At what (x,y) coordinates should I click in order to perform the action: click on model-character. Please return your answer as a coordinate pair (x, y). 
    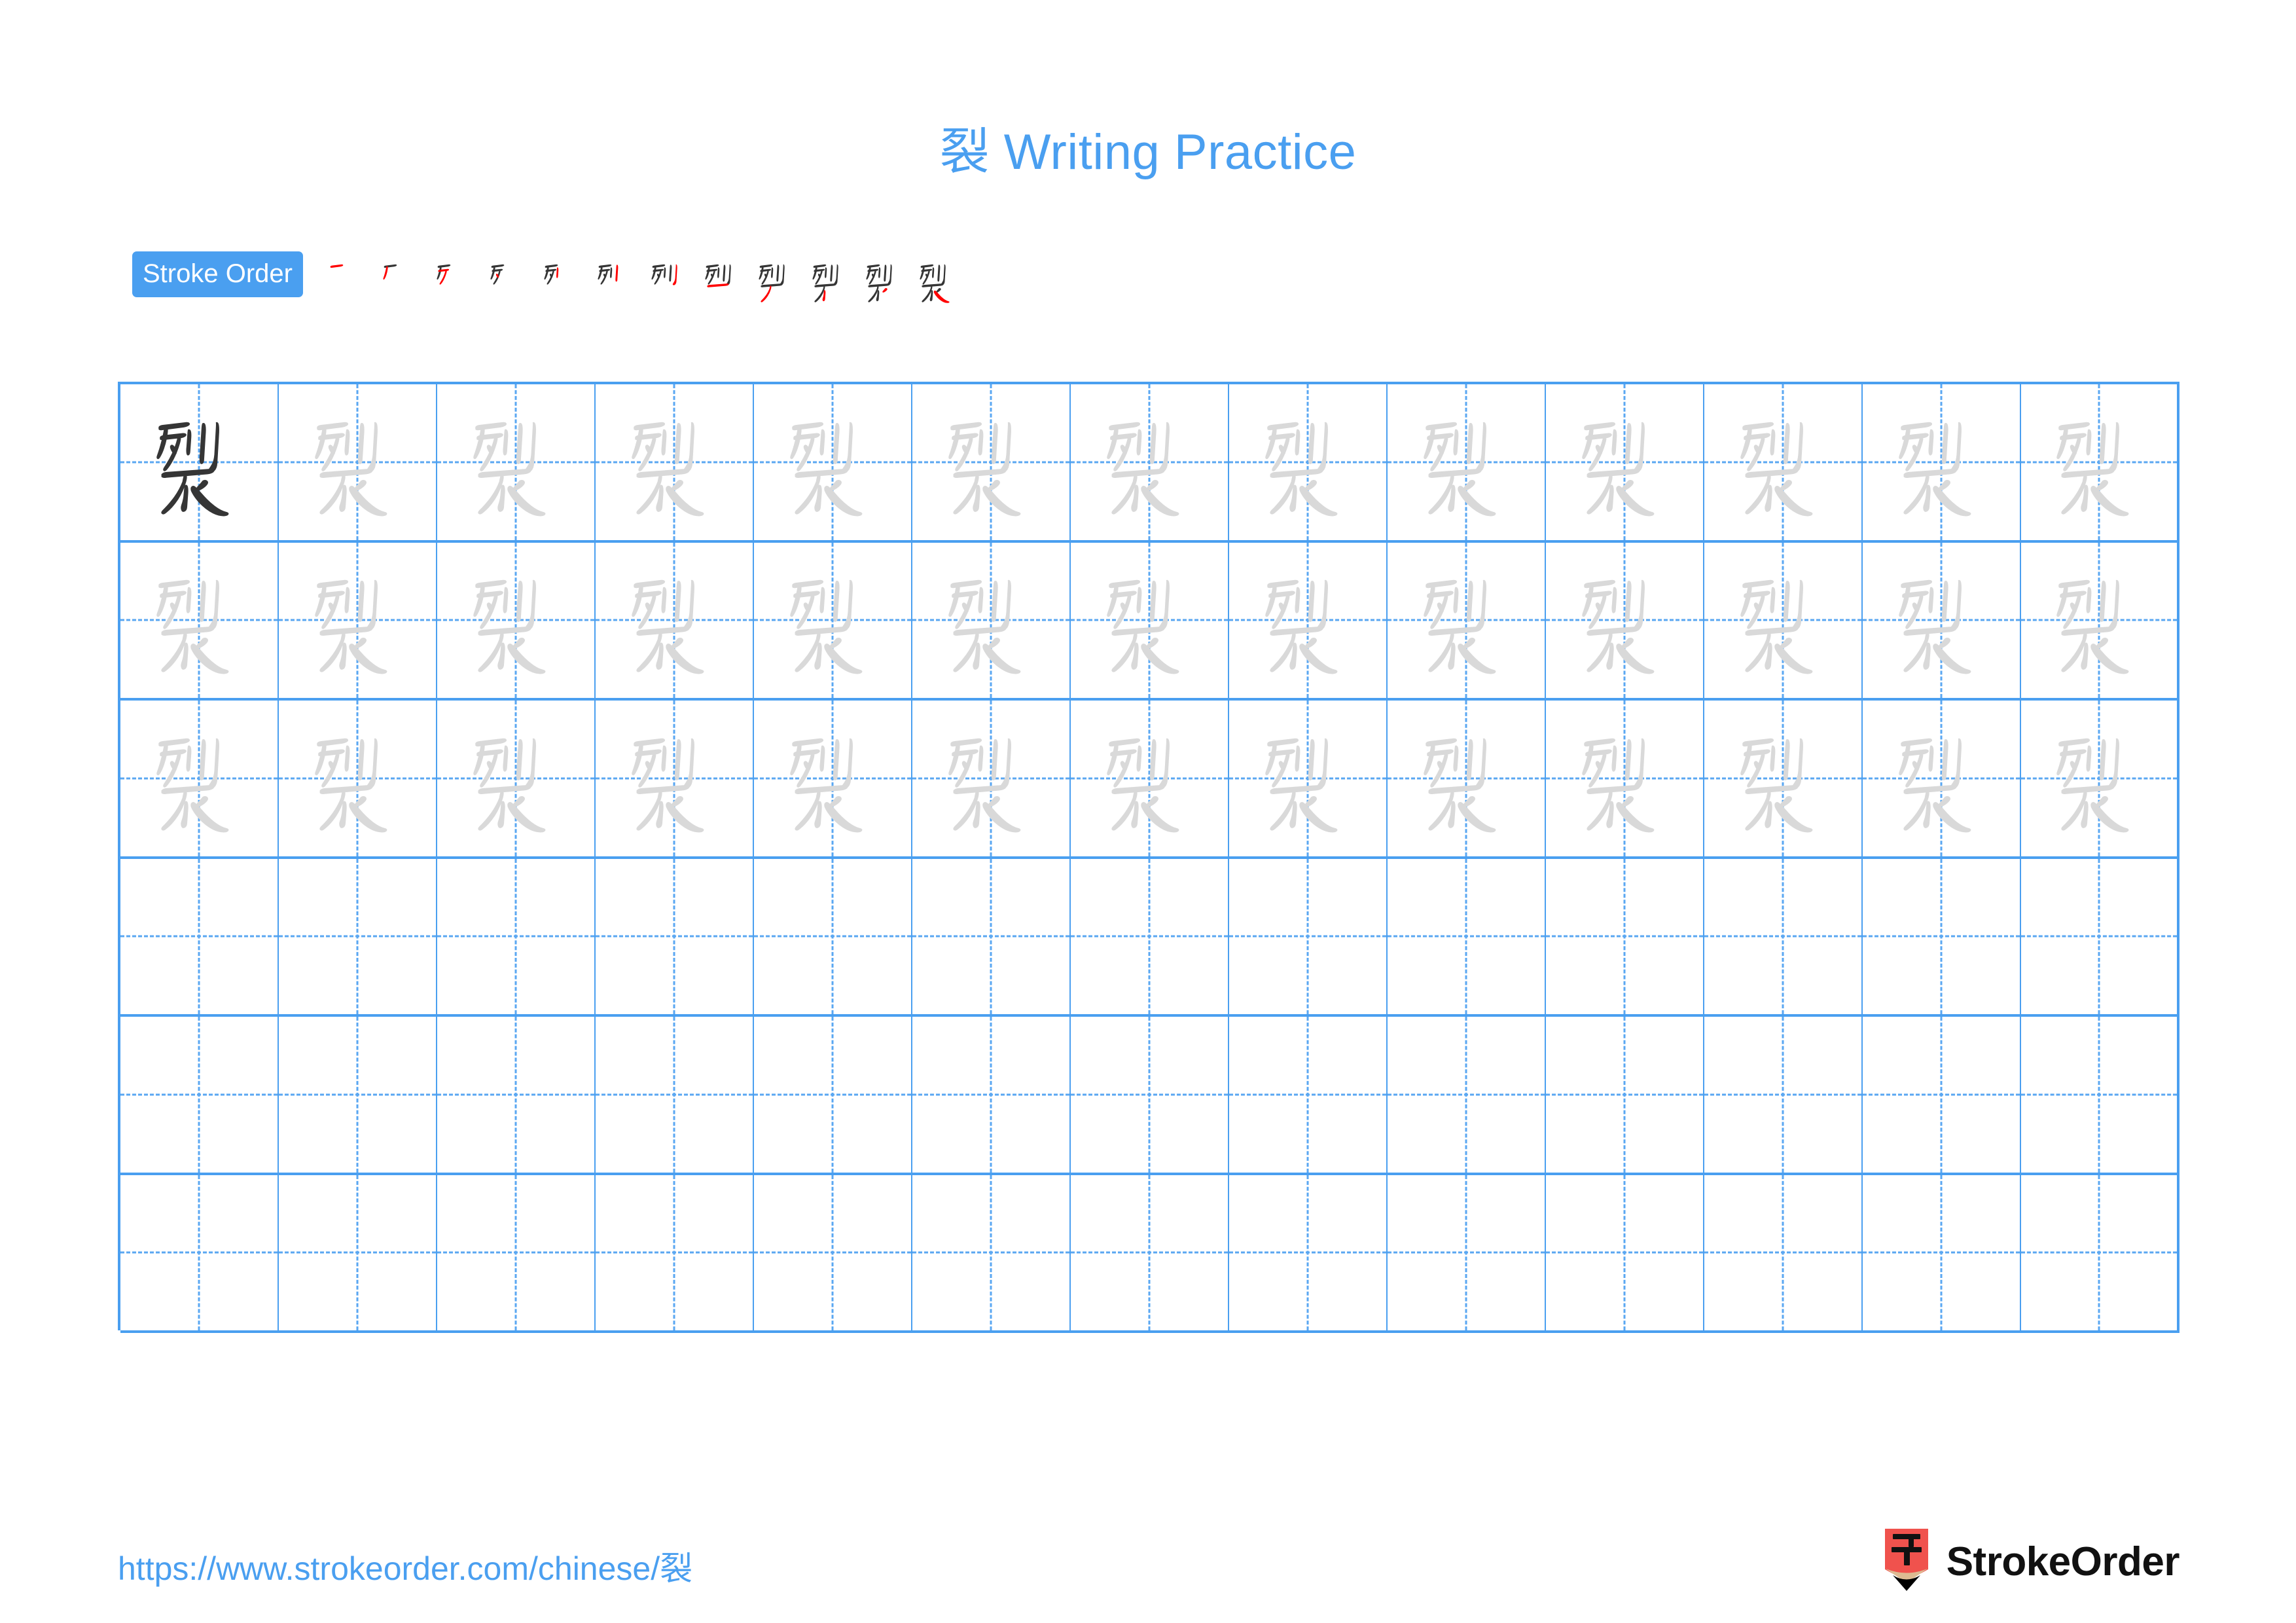
    Looking at the image, I should click on (199, 462).